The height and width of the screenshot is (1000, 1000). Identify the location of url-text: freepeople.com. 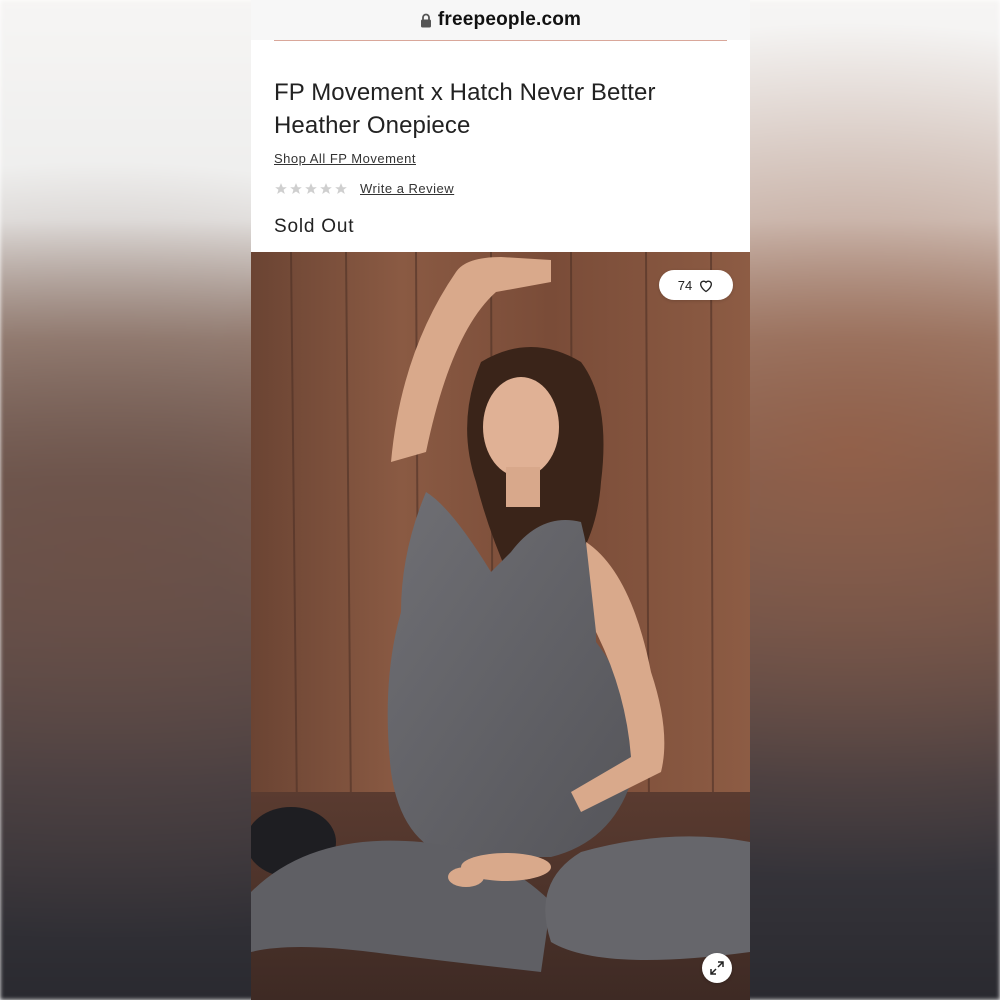
(509, 20).